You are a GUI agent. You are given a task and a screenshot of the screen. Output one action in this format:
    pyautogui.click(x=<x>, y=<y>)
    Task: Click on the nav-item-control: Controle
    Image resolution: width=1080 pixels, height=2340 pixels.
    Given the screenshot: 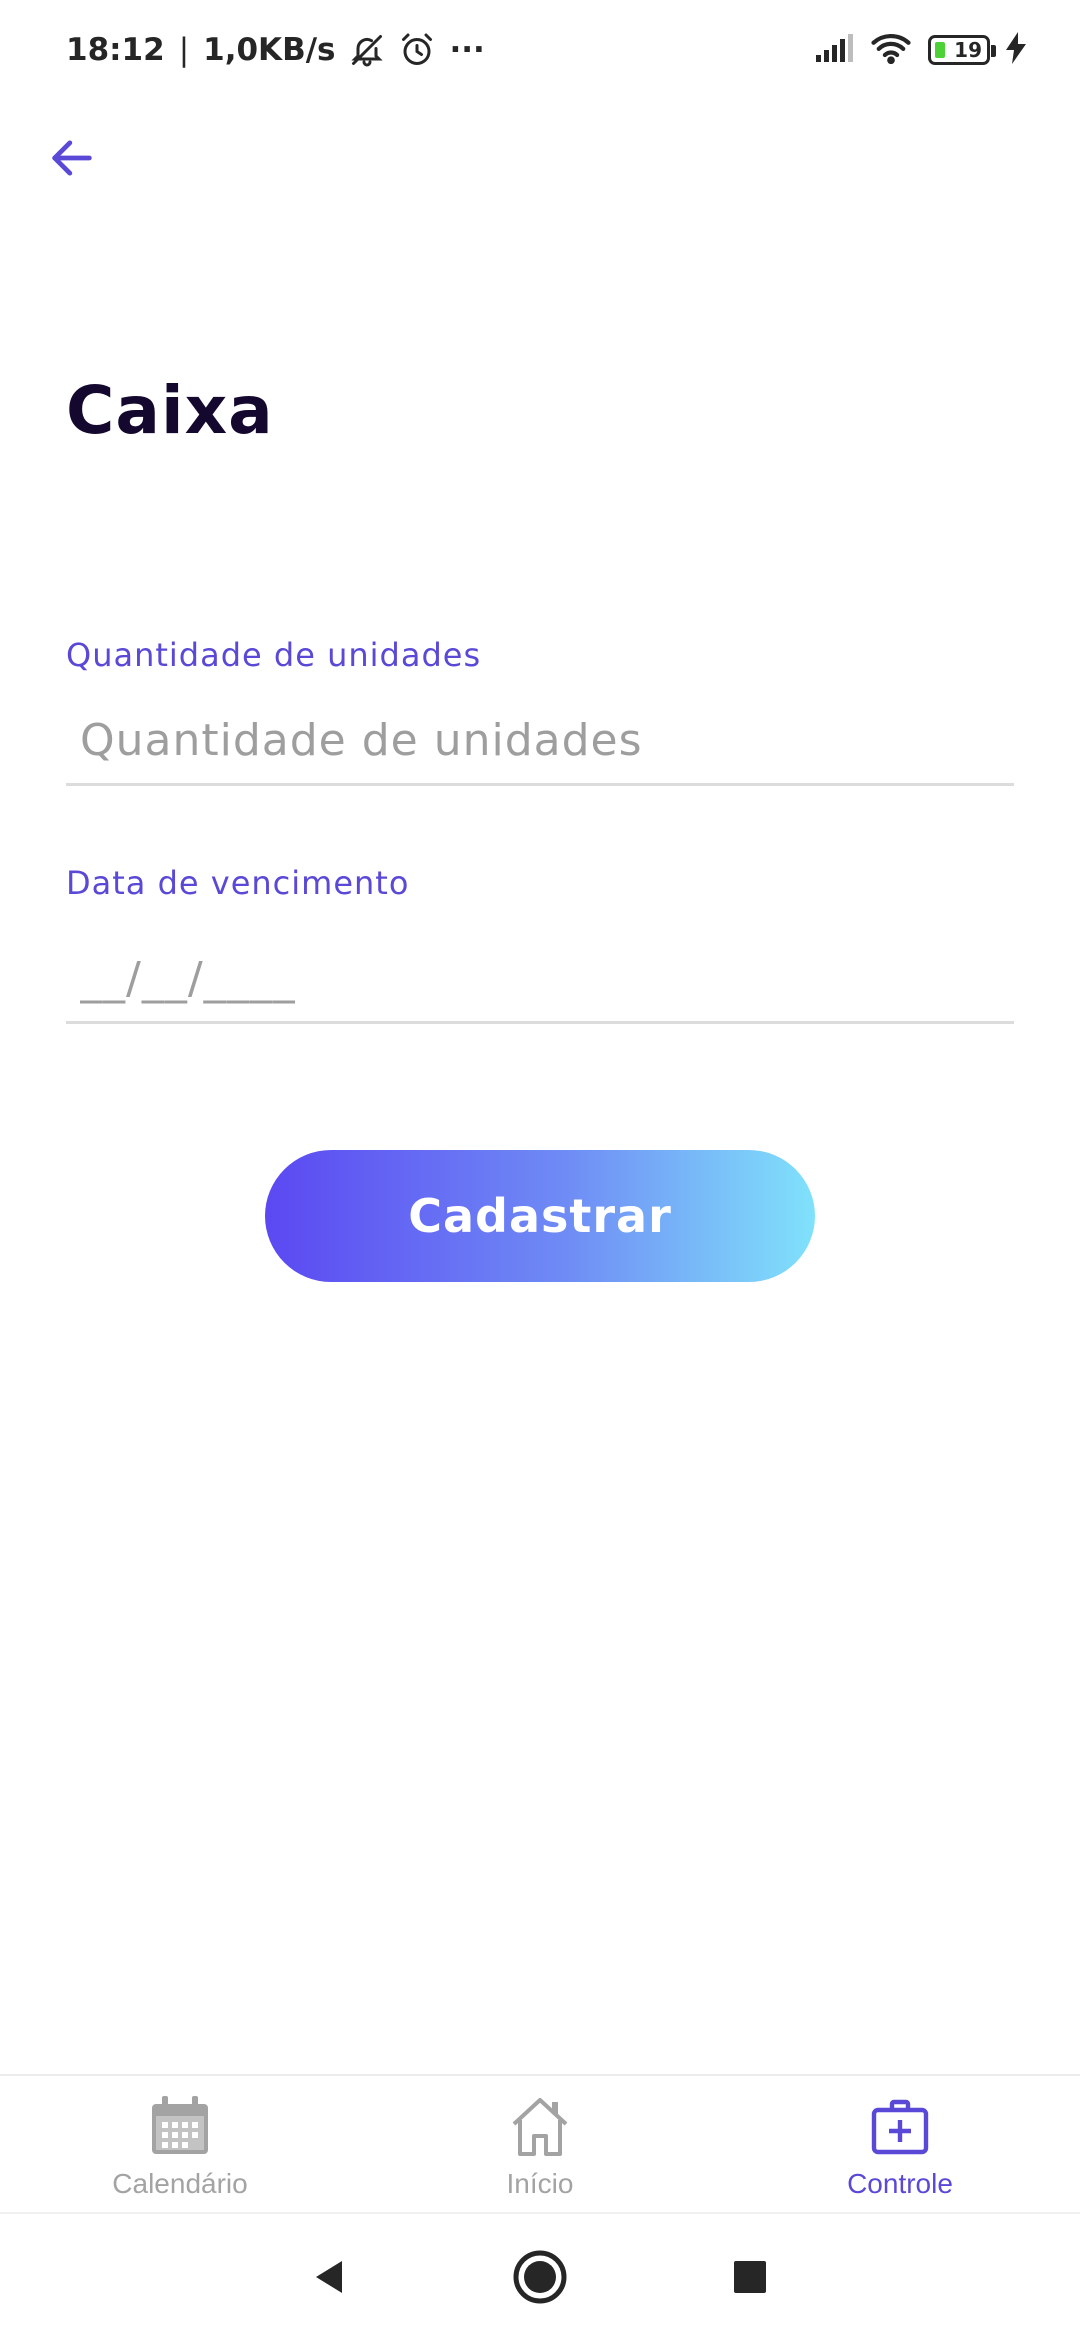 What is the action you would take?
    pyautogui.click(x=900, y=2144)
    